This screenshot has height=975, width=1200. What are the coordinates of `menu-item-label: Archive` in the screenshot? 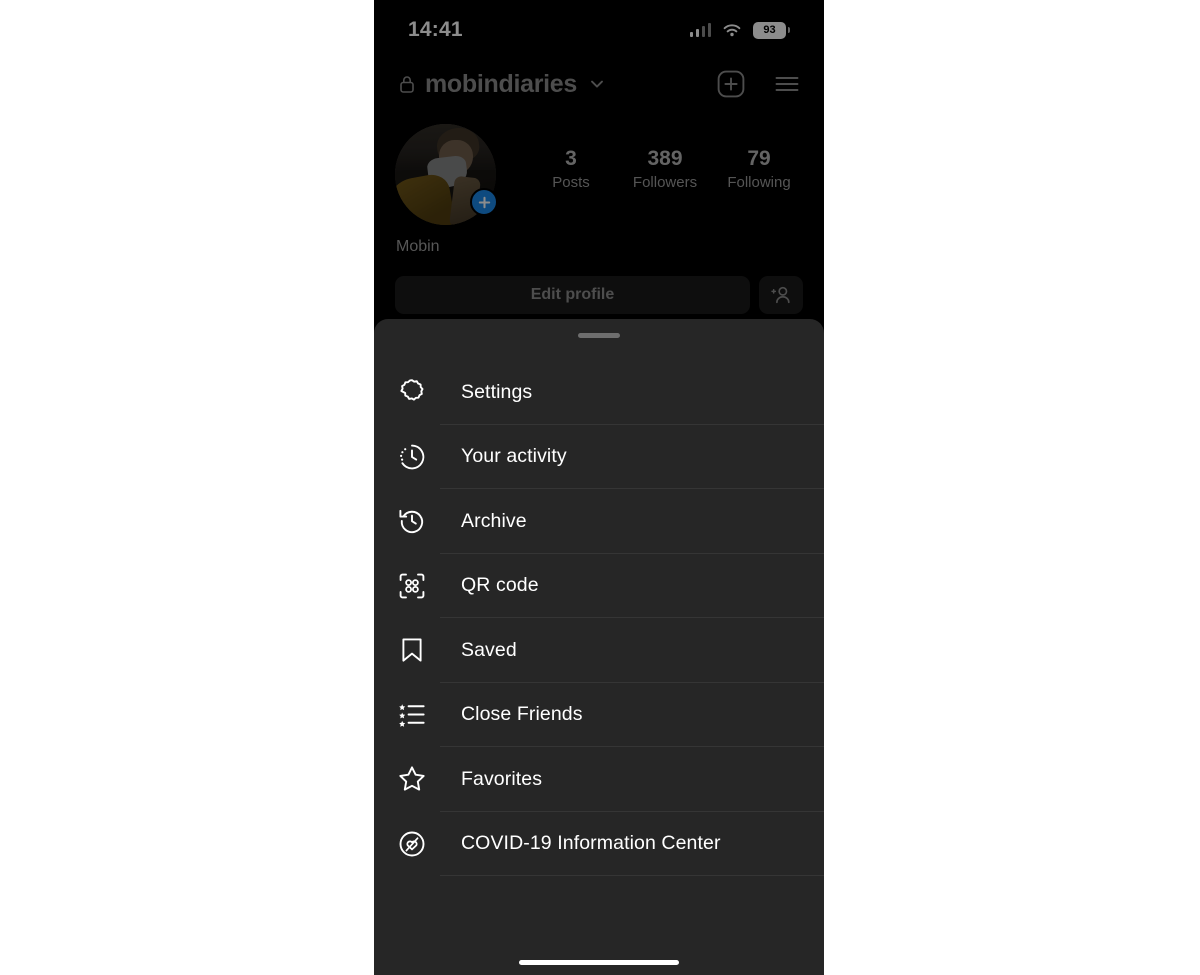 It's located at (494, 520).